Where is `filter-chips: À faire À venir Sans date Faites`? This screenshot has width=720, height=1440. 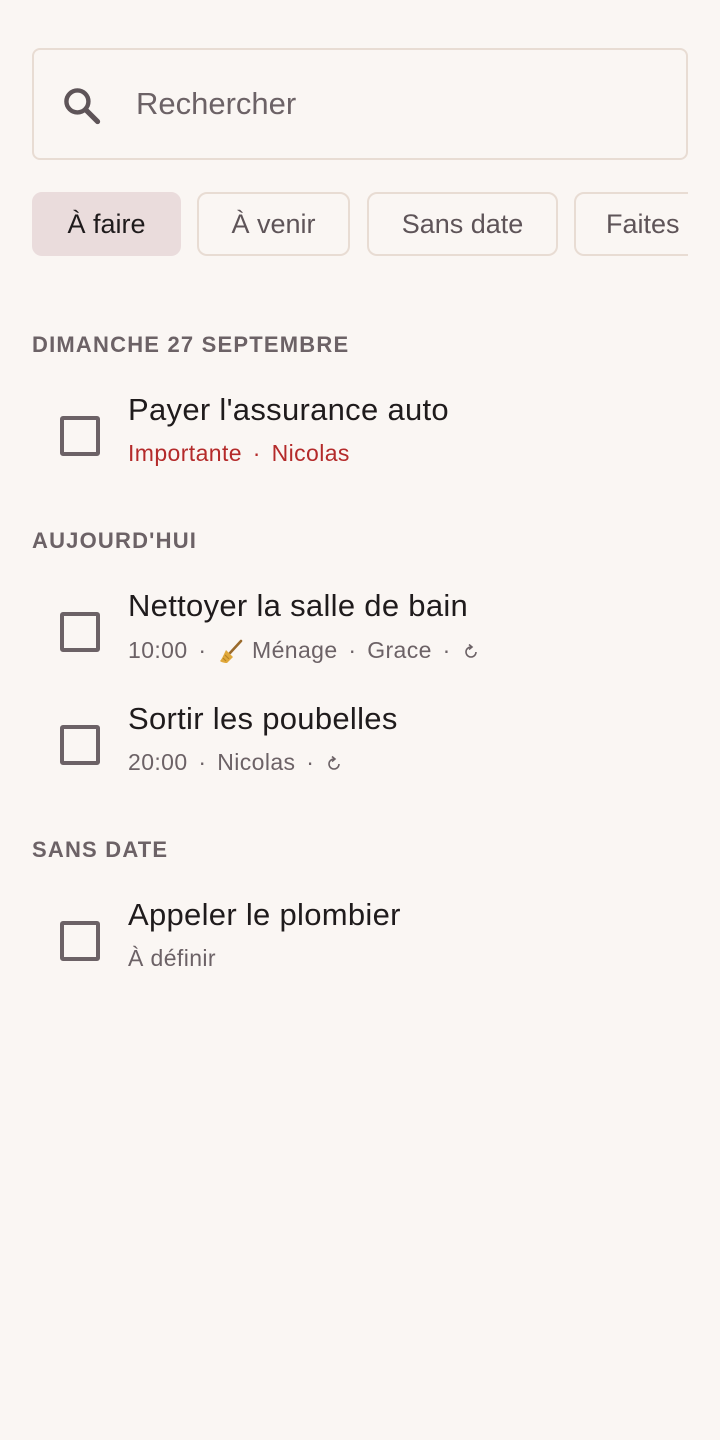 filter-chips: À faire À venir Sans date Faites is located at coordinates (360, 224).